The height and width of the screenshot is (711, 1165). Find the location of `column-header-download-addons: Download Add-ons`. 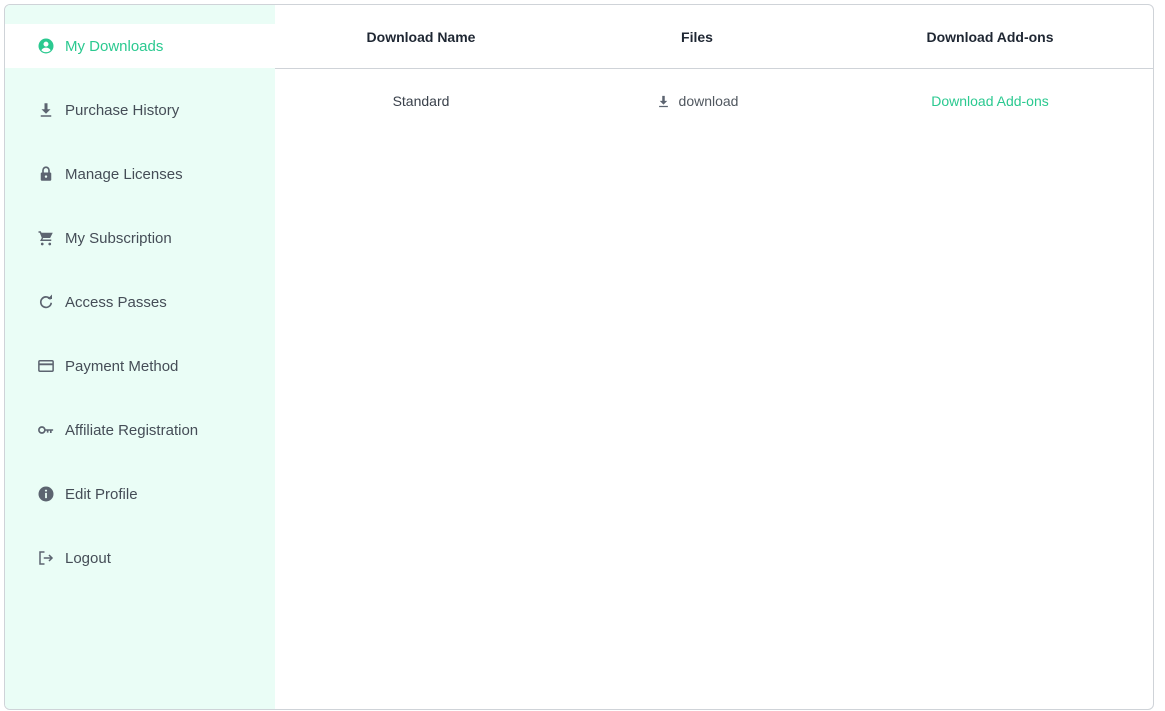

column-header-download-addons: Download Add-ons is located at coordinates (990, 36).